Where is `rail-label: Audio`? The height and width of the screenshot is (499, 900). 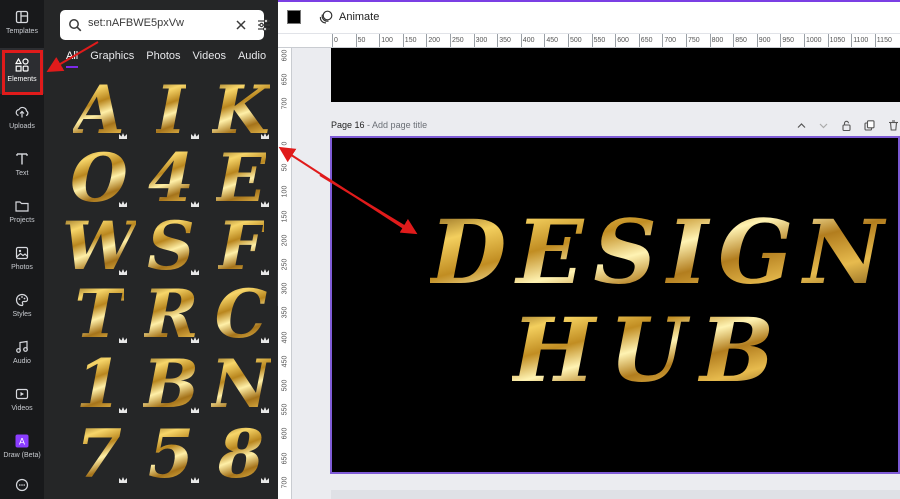 rail-label: Audio is located at coordinates (22, 361).